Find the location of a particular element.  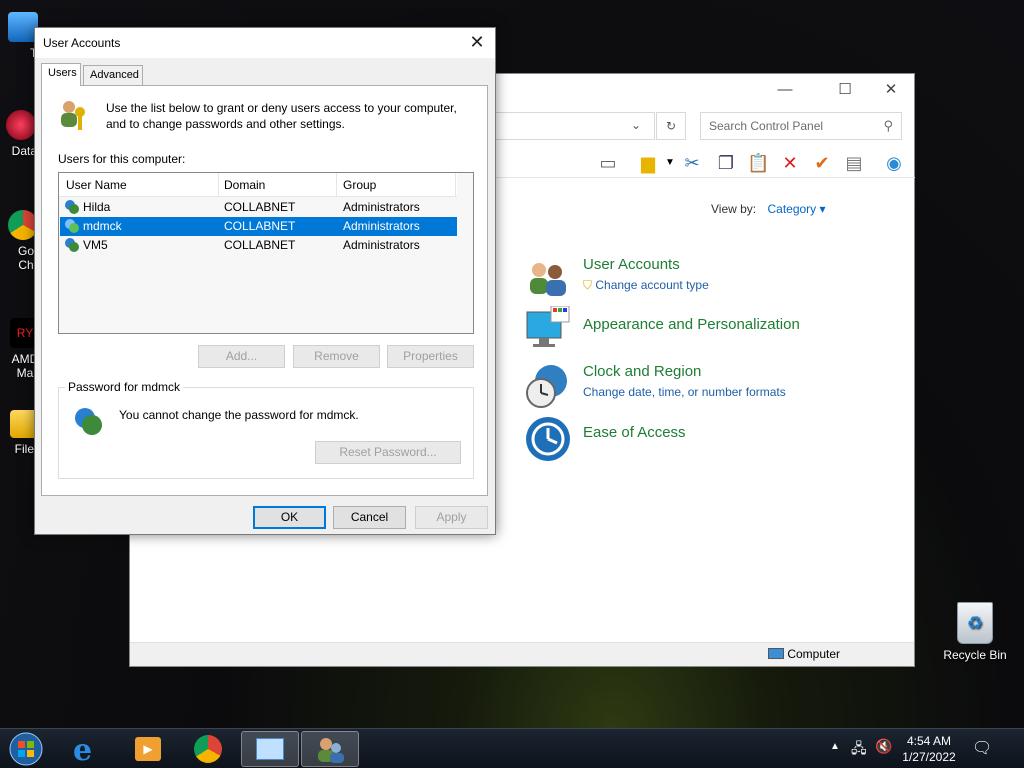

column-header-group: Group is located at coordinates (359, 185).